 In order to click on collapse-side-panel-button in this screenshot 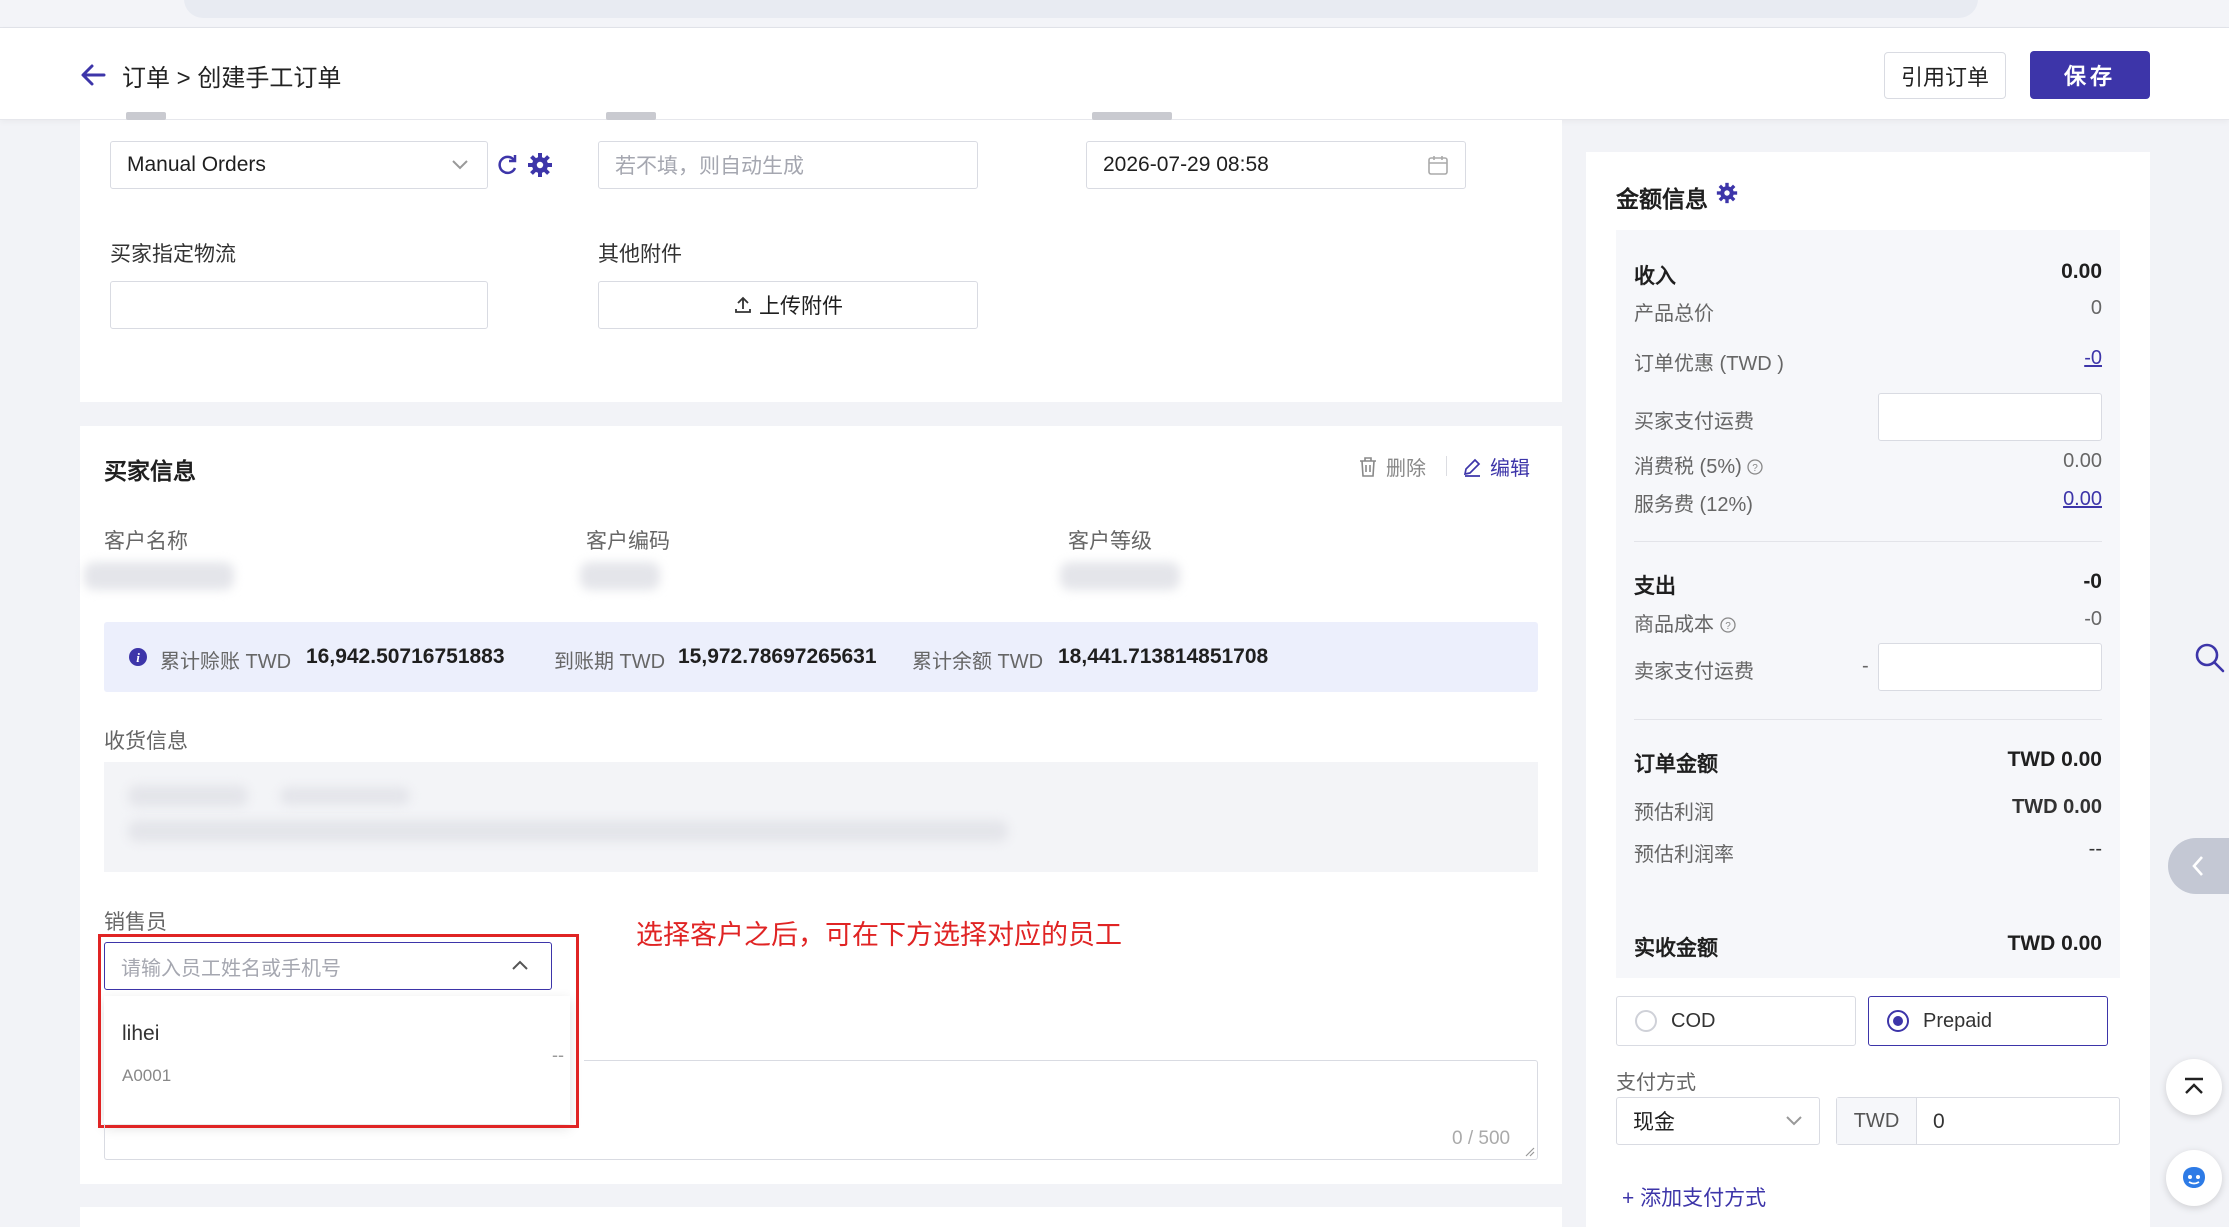, I will do `click(2198, 866)`.